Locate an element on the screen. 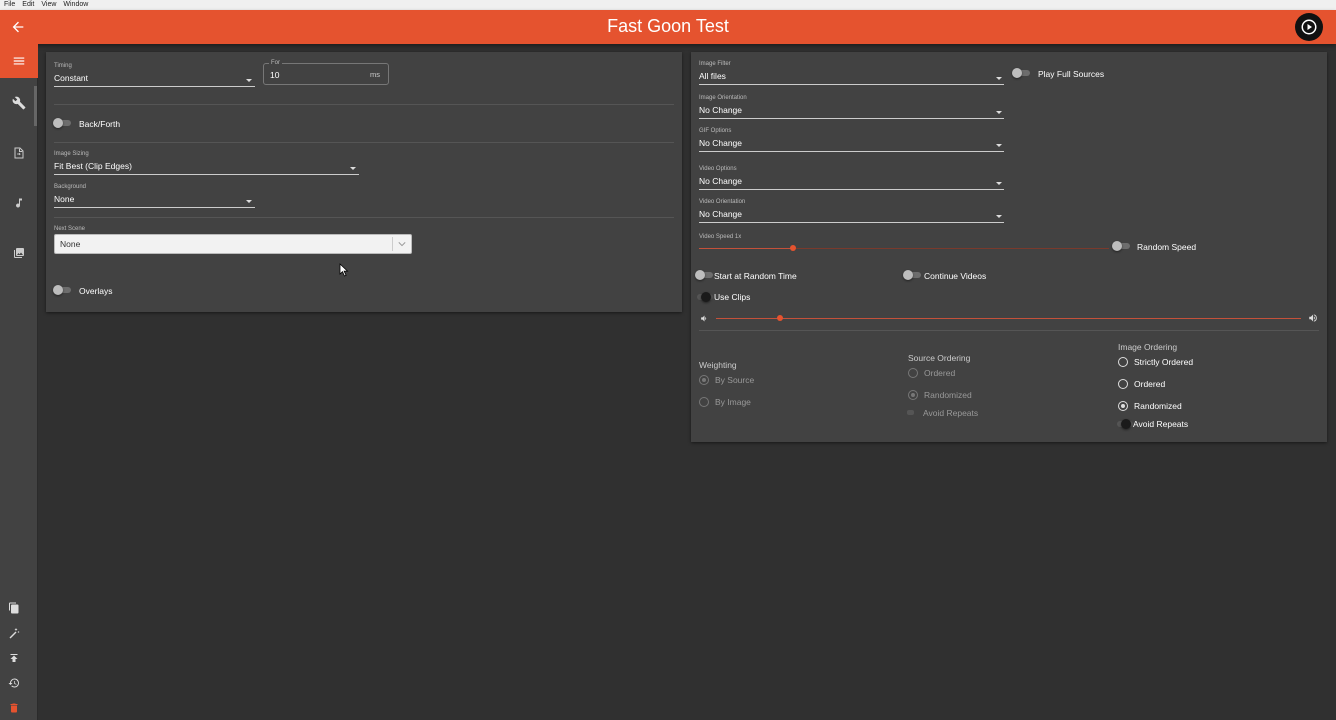 This screenshot has width=1336, height=720. weighting-title: Weighting is located at coordinates (718, 365).